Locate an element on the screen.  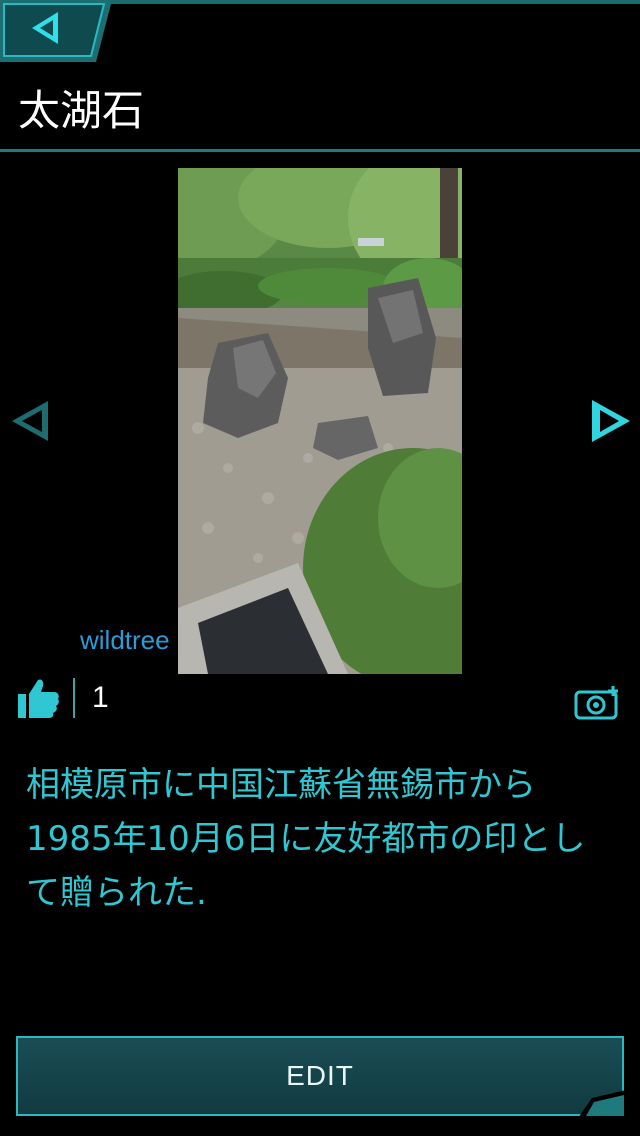
prev-photo-icon is located at coordinates (30, 421).